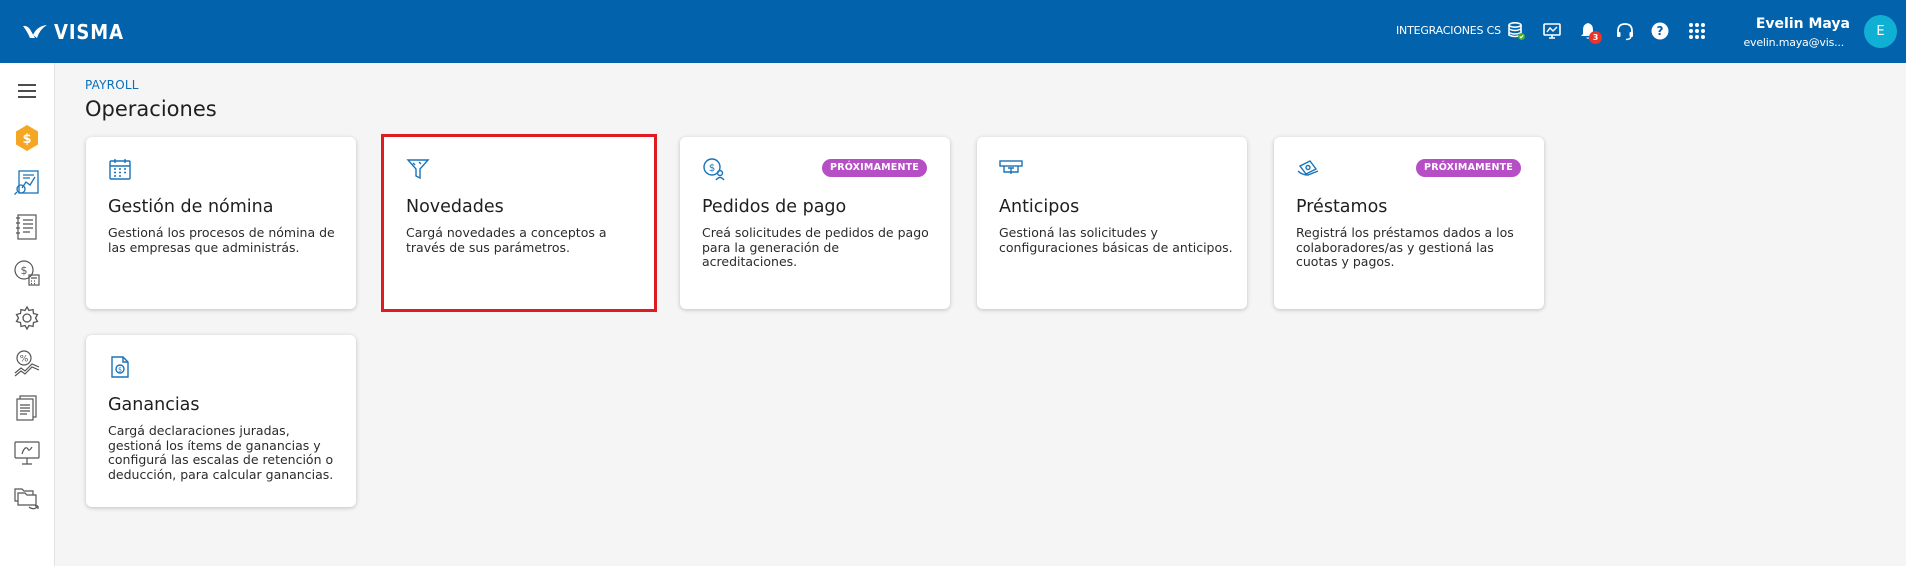 The height and width of the screenshot is (566, 1906). Describe the element at coordinates (1625, 31) in the screenshot. I see `headset-icon` at that location.